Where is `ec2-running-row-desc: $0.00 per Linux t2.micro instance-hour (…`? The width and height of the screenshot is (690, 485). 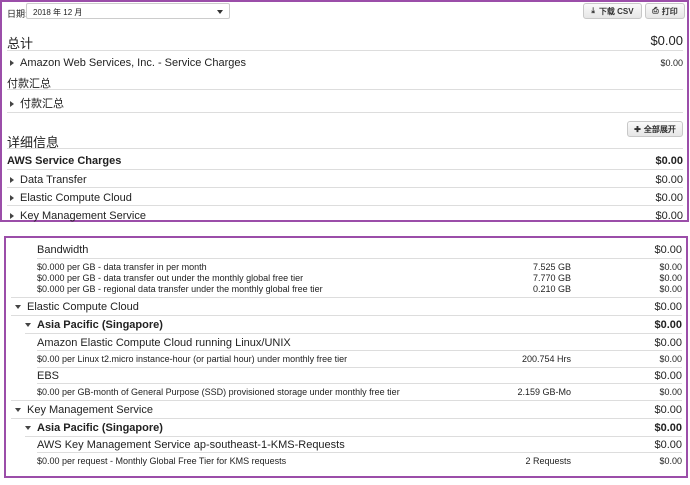 ec2-running-row-desc: $0.00 per Linux t2.micro instance-hour (… is located at coordinates (192, 359).